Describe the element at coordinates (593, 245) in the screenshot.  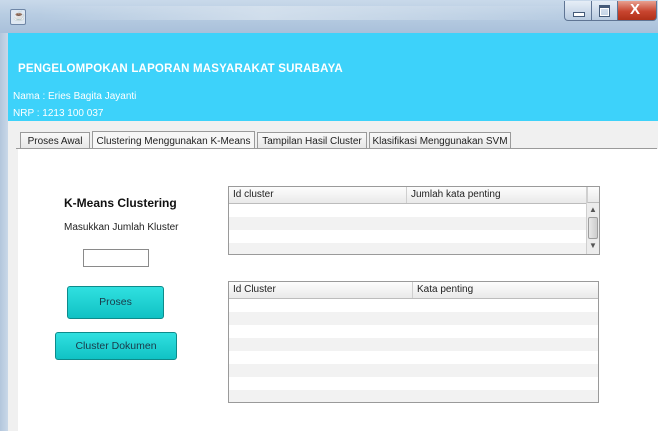
I see `scroll-down-icon: ▼` at that location.